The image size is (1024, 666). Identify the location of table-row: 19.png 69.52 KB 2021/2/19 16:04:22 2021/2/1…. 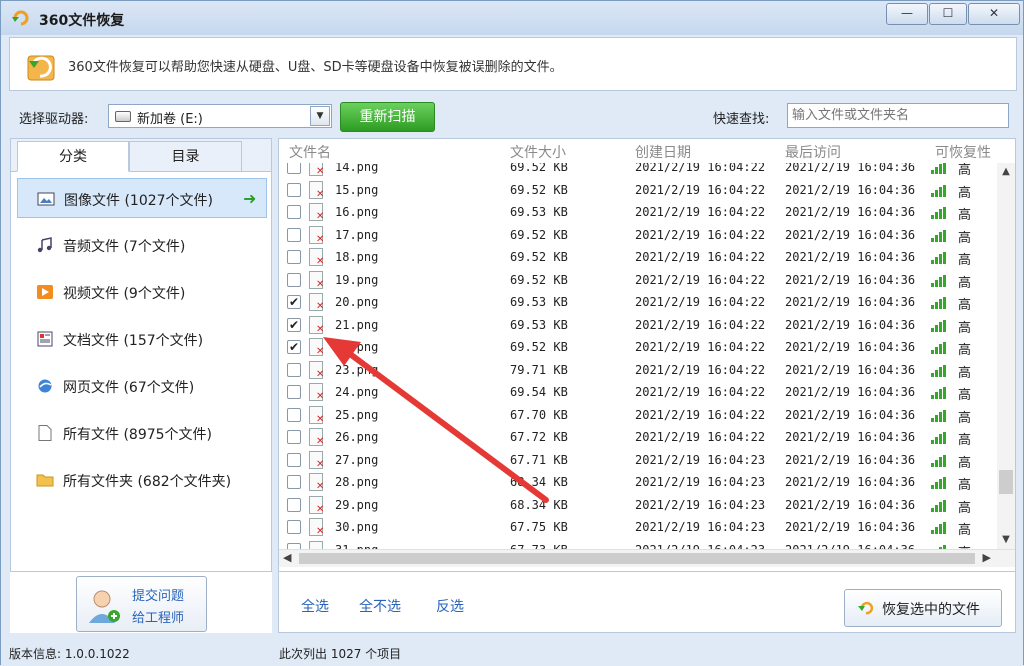
(638, 280).